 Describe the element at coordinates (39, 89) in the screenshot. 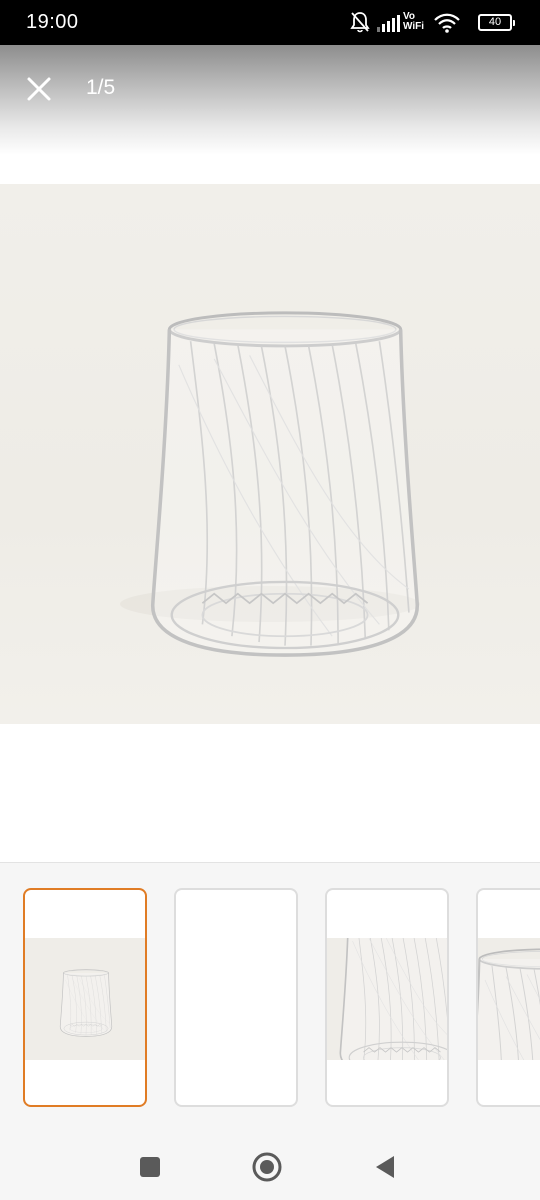

I see `close-icon` at that location.